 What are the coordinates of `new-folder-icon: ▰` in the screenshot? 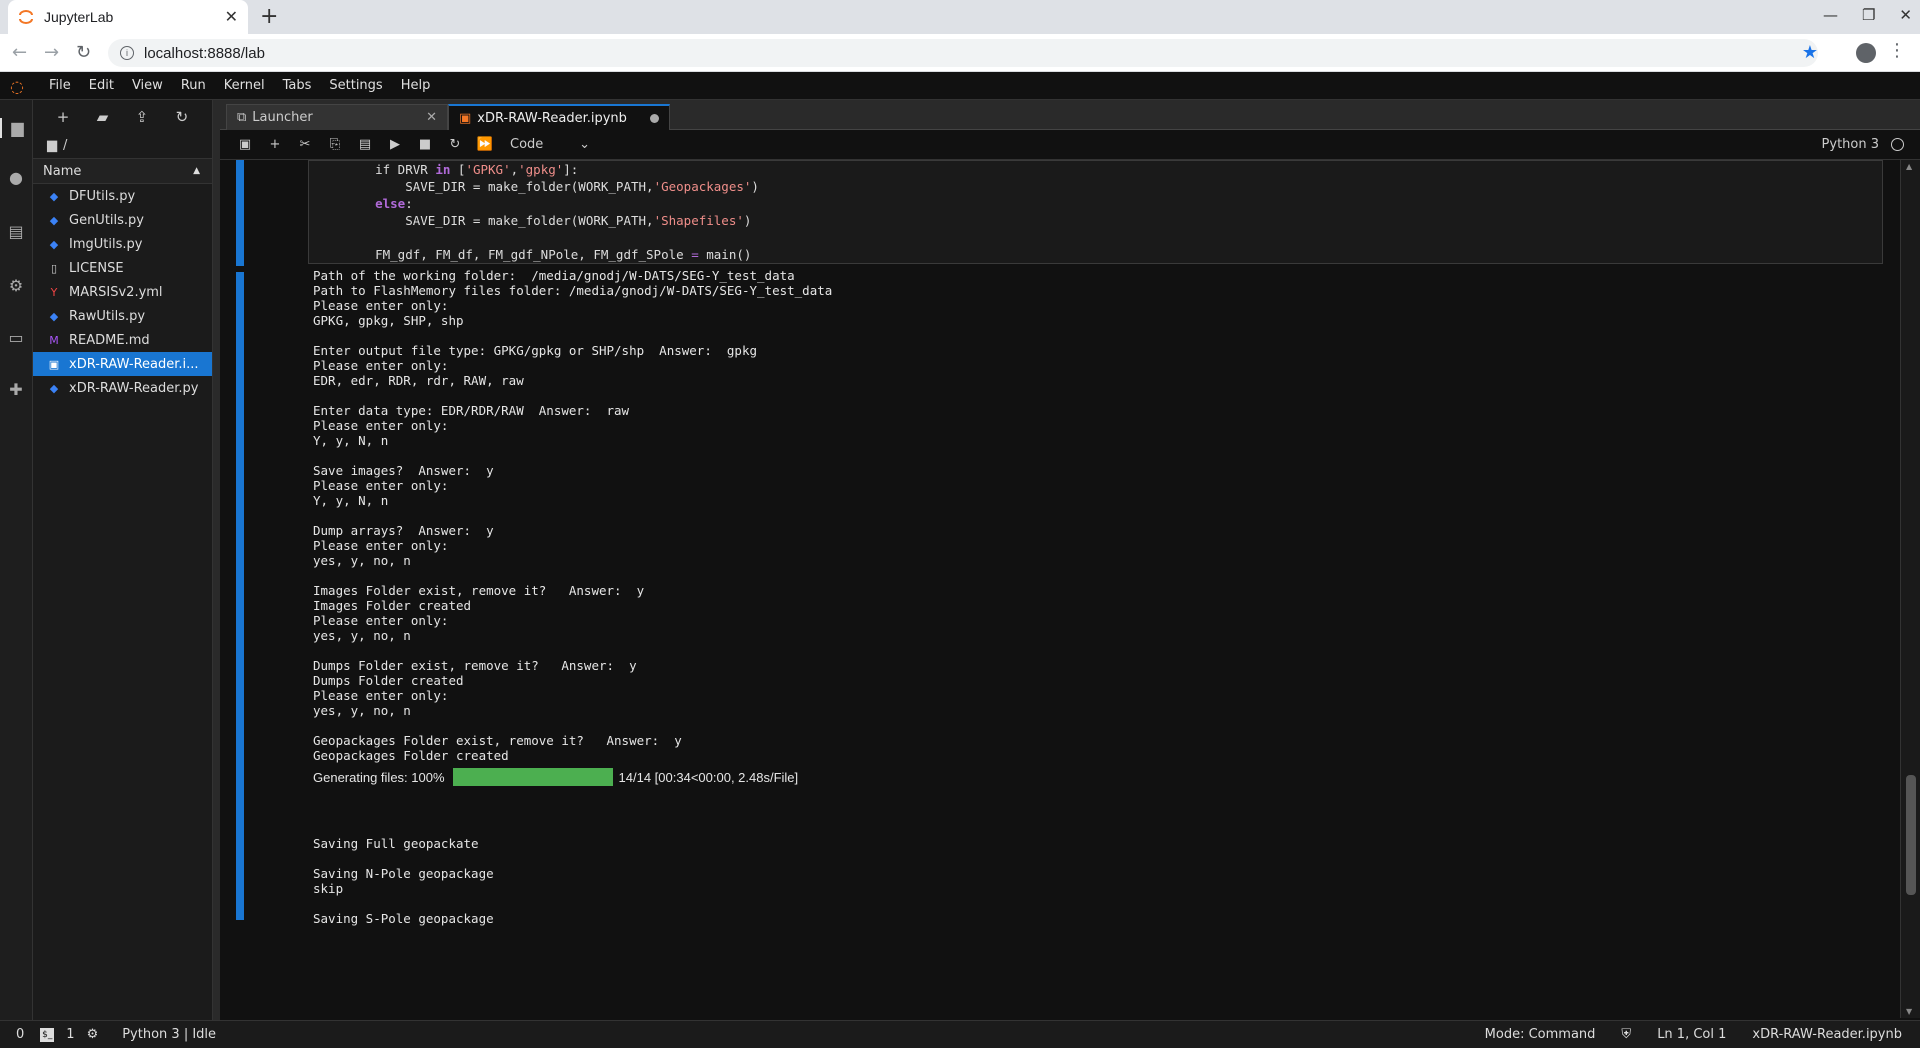 It's located at (103, 117).